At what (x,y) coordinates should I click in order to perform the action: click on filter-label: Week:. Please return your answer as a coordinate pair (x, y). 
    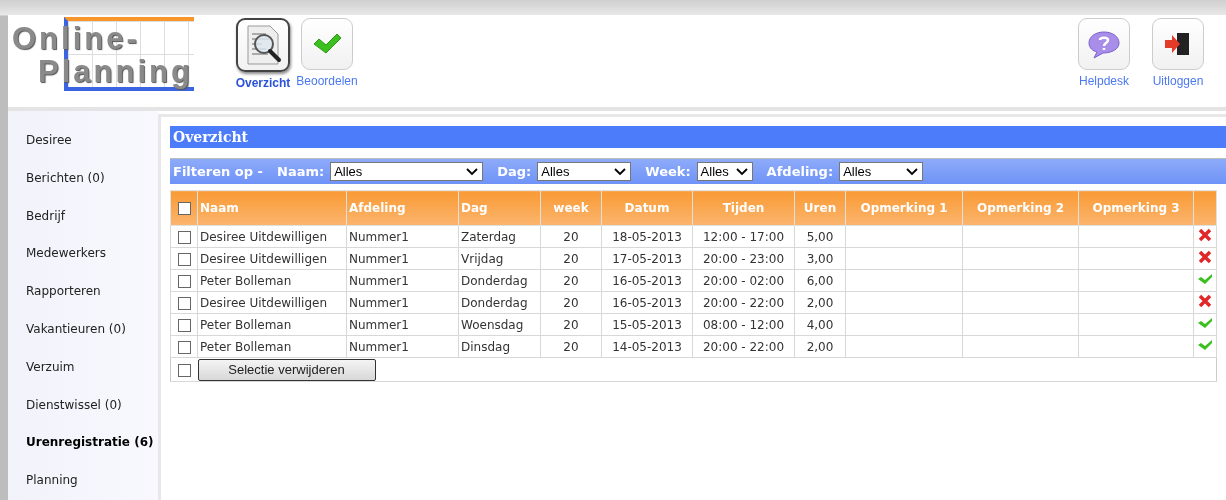
    Looking at the image, I should click on (668, 171).